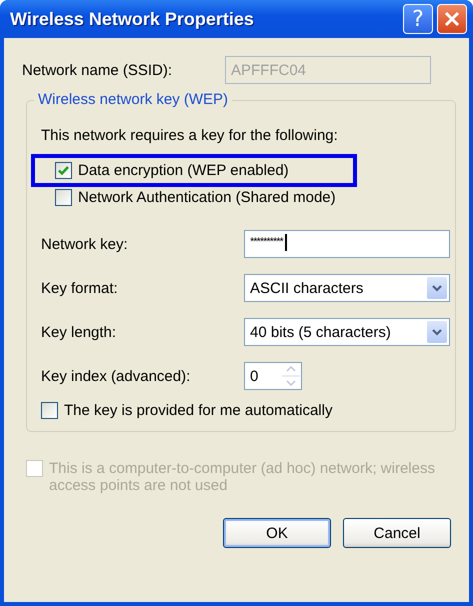 This screenshot has width=473, height=606. Describe the element at coordinates (98, 70) in the screenshot. I see `field-label: Network name (SSID):` at that location.